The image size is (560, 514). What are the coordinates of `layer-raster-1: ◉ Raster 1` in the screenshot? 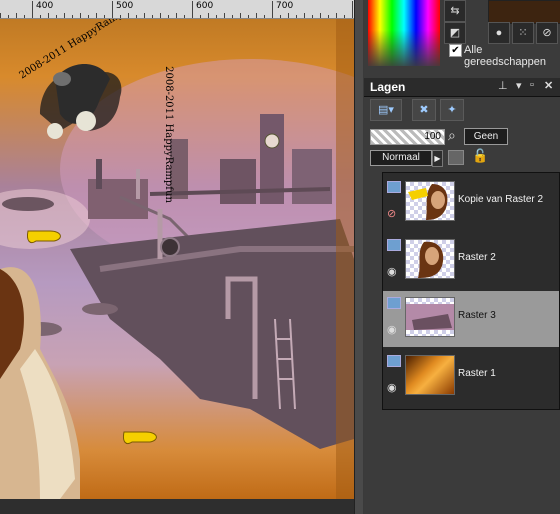 It's located at (471, 377).